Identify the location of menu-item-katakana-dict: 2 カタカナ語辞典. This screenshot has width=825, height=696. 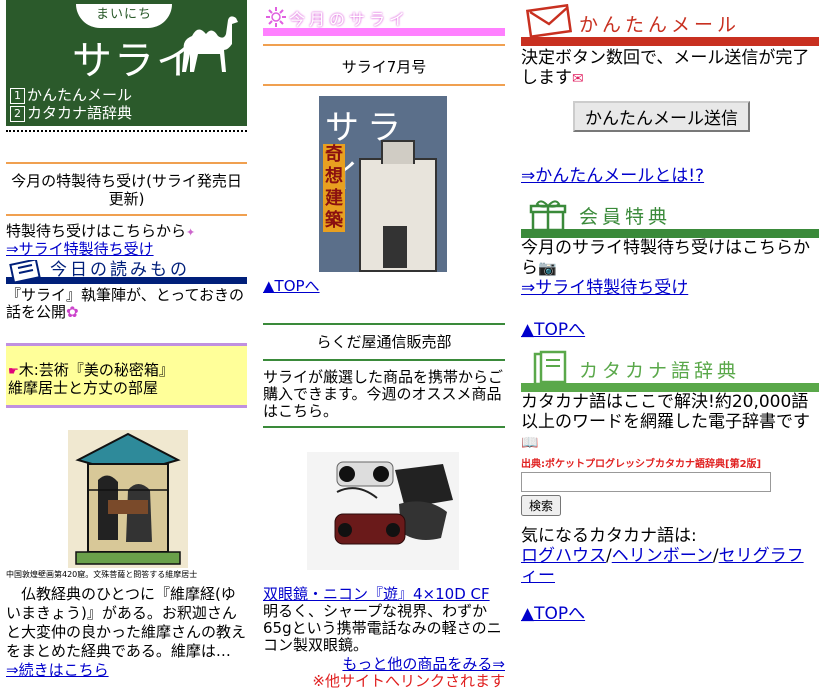
(71, 113).